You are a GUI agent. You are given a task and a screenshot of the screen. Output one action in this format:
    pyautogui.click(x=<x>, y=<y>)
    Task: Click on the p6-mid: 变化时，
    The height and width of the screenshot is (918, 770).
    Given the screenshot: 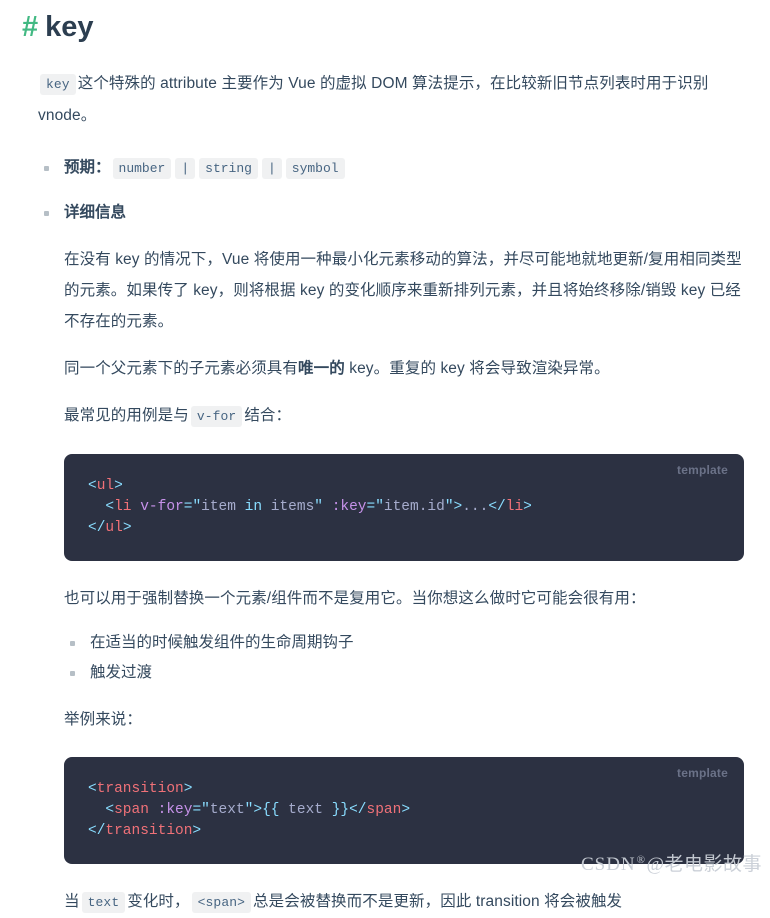 What is the action you would take?
    pyautogui.click(x=158, y=901)
    